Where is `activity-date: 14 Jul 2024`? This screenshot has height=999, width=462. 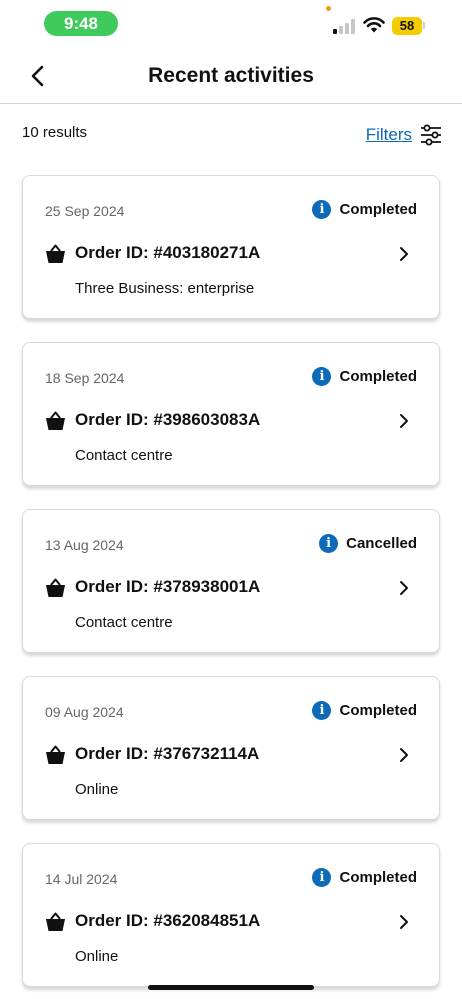
activity-date: 14 Jul 2024 is located at coordinates (81, 879).